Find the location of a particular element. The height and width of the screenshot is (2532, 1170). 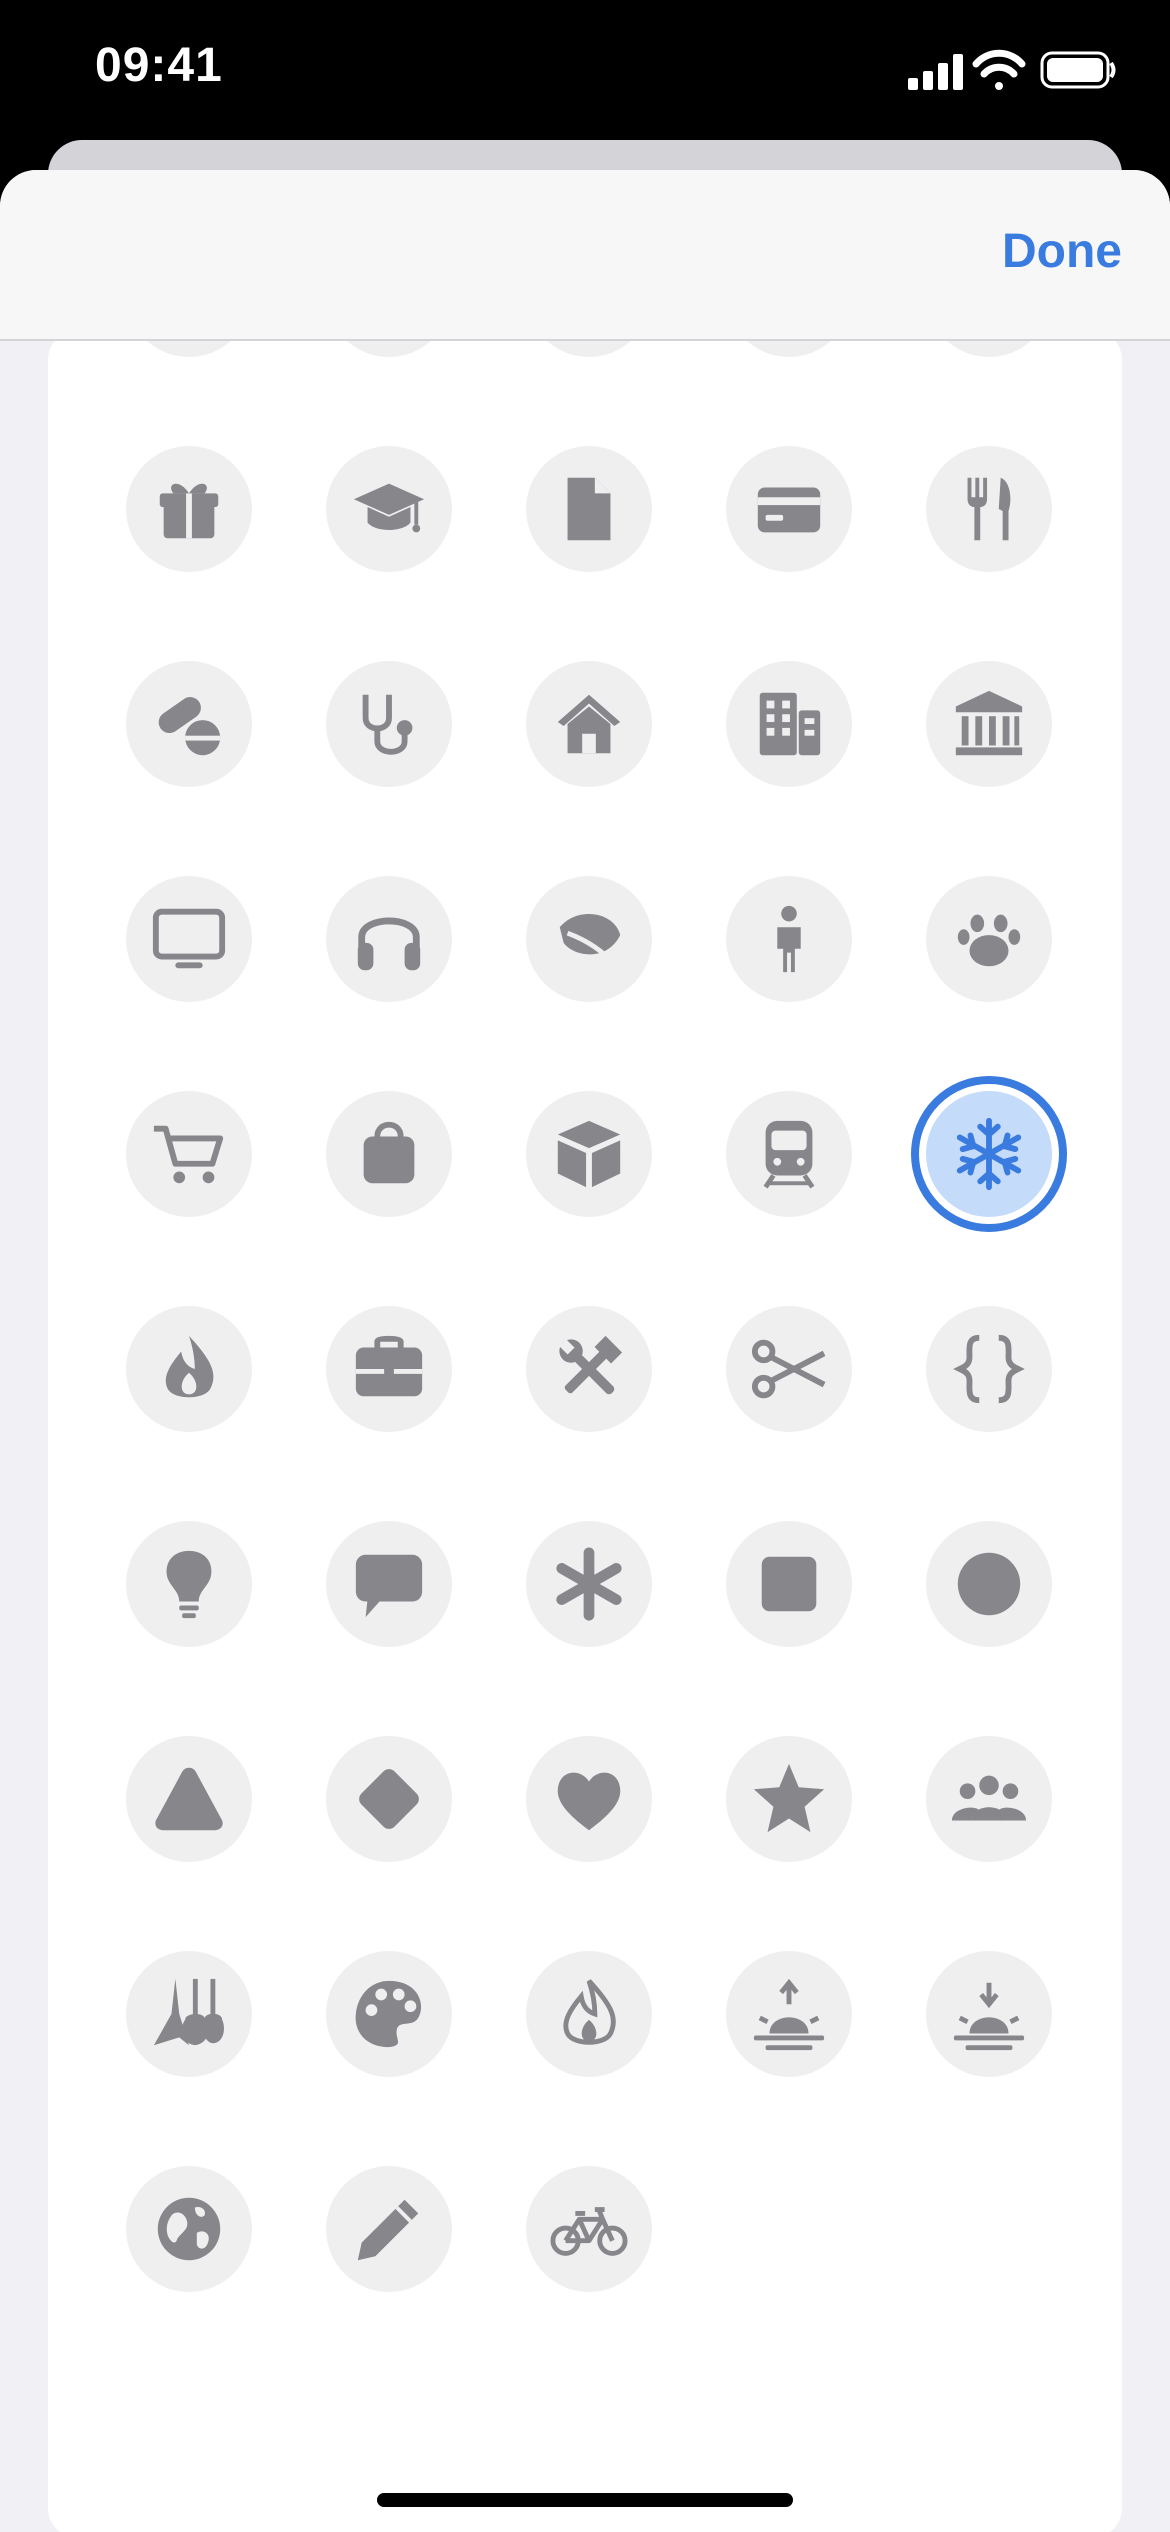

gift-icon is located at coordinates (189, 511).